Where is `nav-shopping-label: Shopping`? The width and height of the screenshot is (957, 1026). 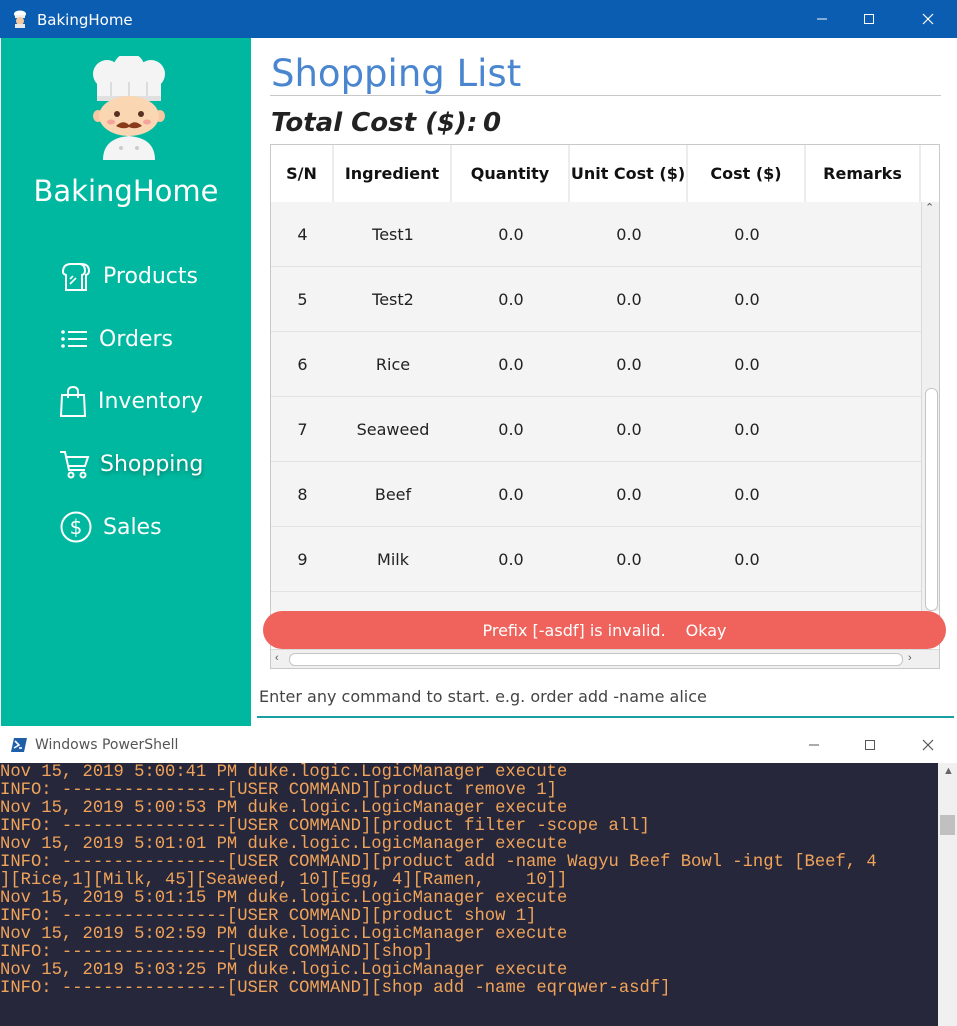
nav-shopping-label: Shopping is located at coordinates (152, 464).